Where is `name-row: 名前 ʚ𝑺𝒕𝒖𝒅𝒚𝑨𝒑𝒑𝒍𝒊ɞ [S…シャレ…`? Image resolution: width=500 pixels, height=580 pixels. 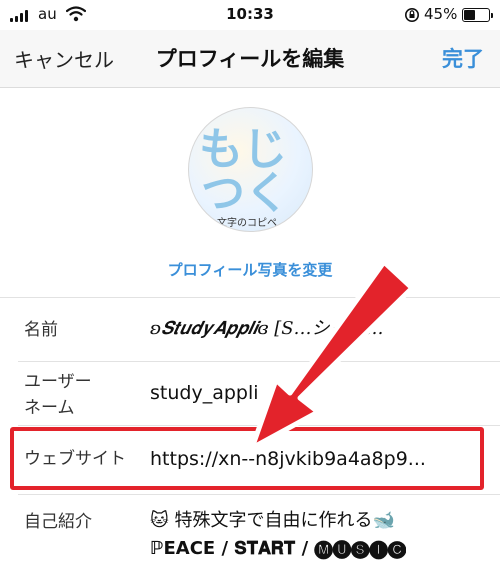
name-row: 名前 ʚ𝑺𝒕𝒖𝒅𝒚𝑨𝒑𝒑𝒍𝒊ɞ [S…シャレ… is located at coordinates (250, 329).